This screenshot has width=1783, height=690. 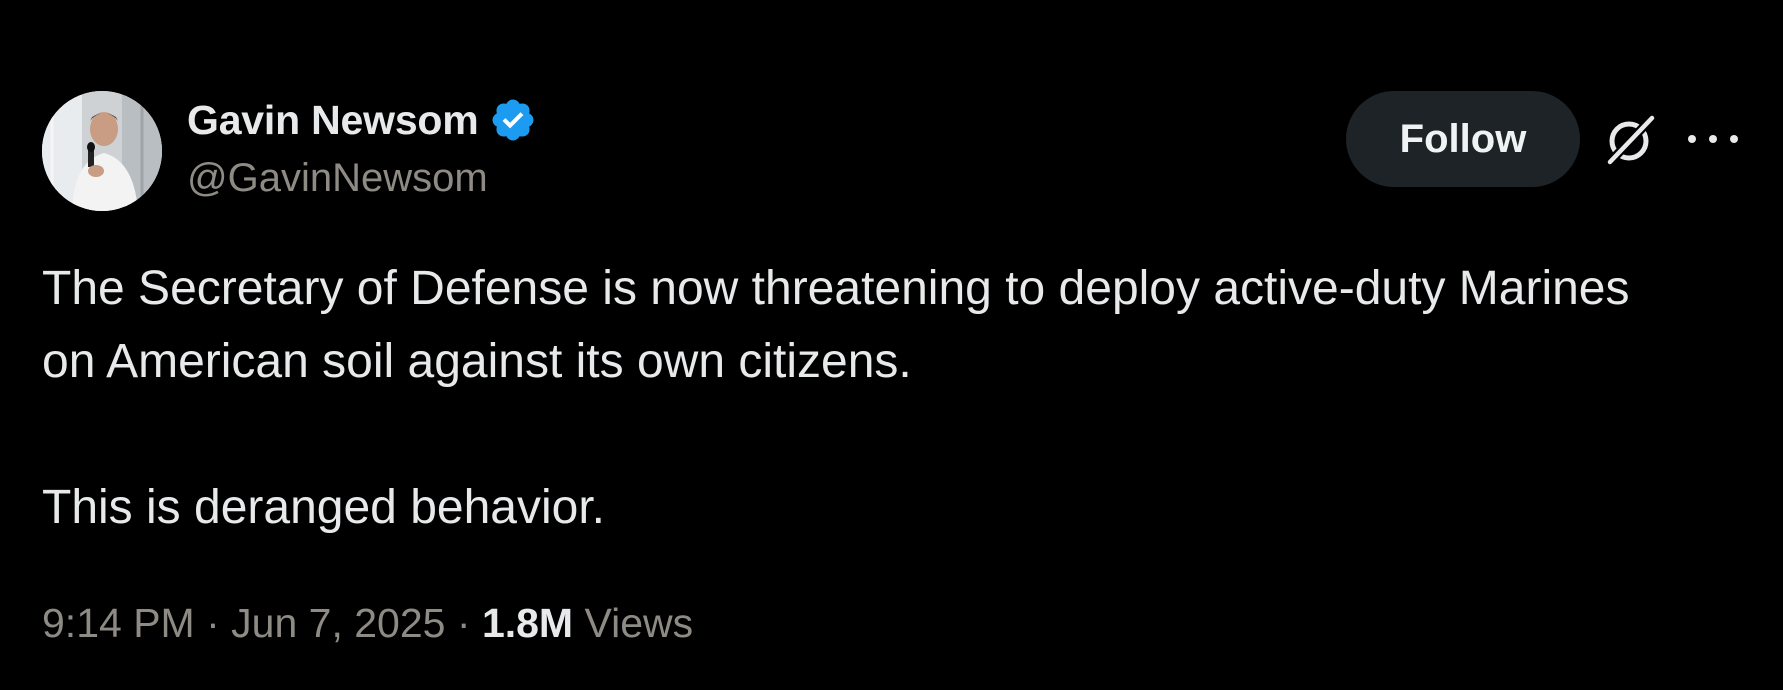 I want to click on tweet-text-paragraph: This is deranged behavior., so click(x=324, y=507).